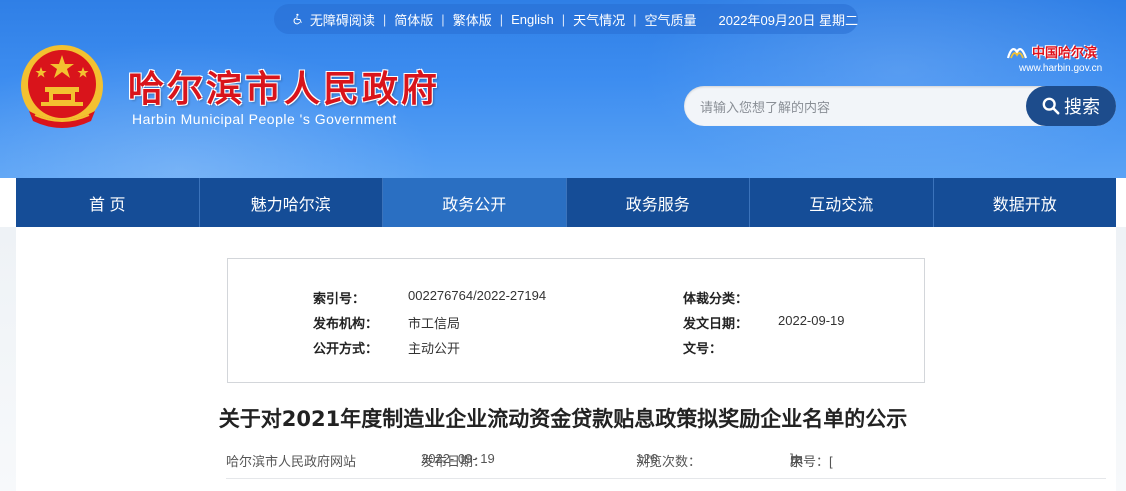 The height and width of the screenshot is (491, 1126). Describe the element at coordinates (108, 202) in the screenshot. I see `nav-tab-home: 首 页` at that location.